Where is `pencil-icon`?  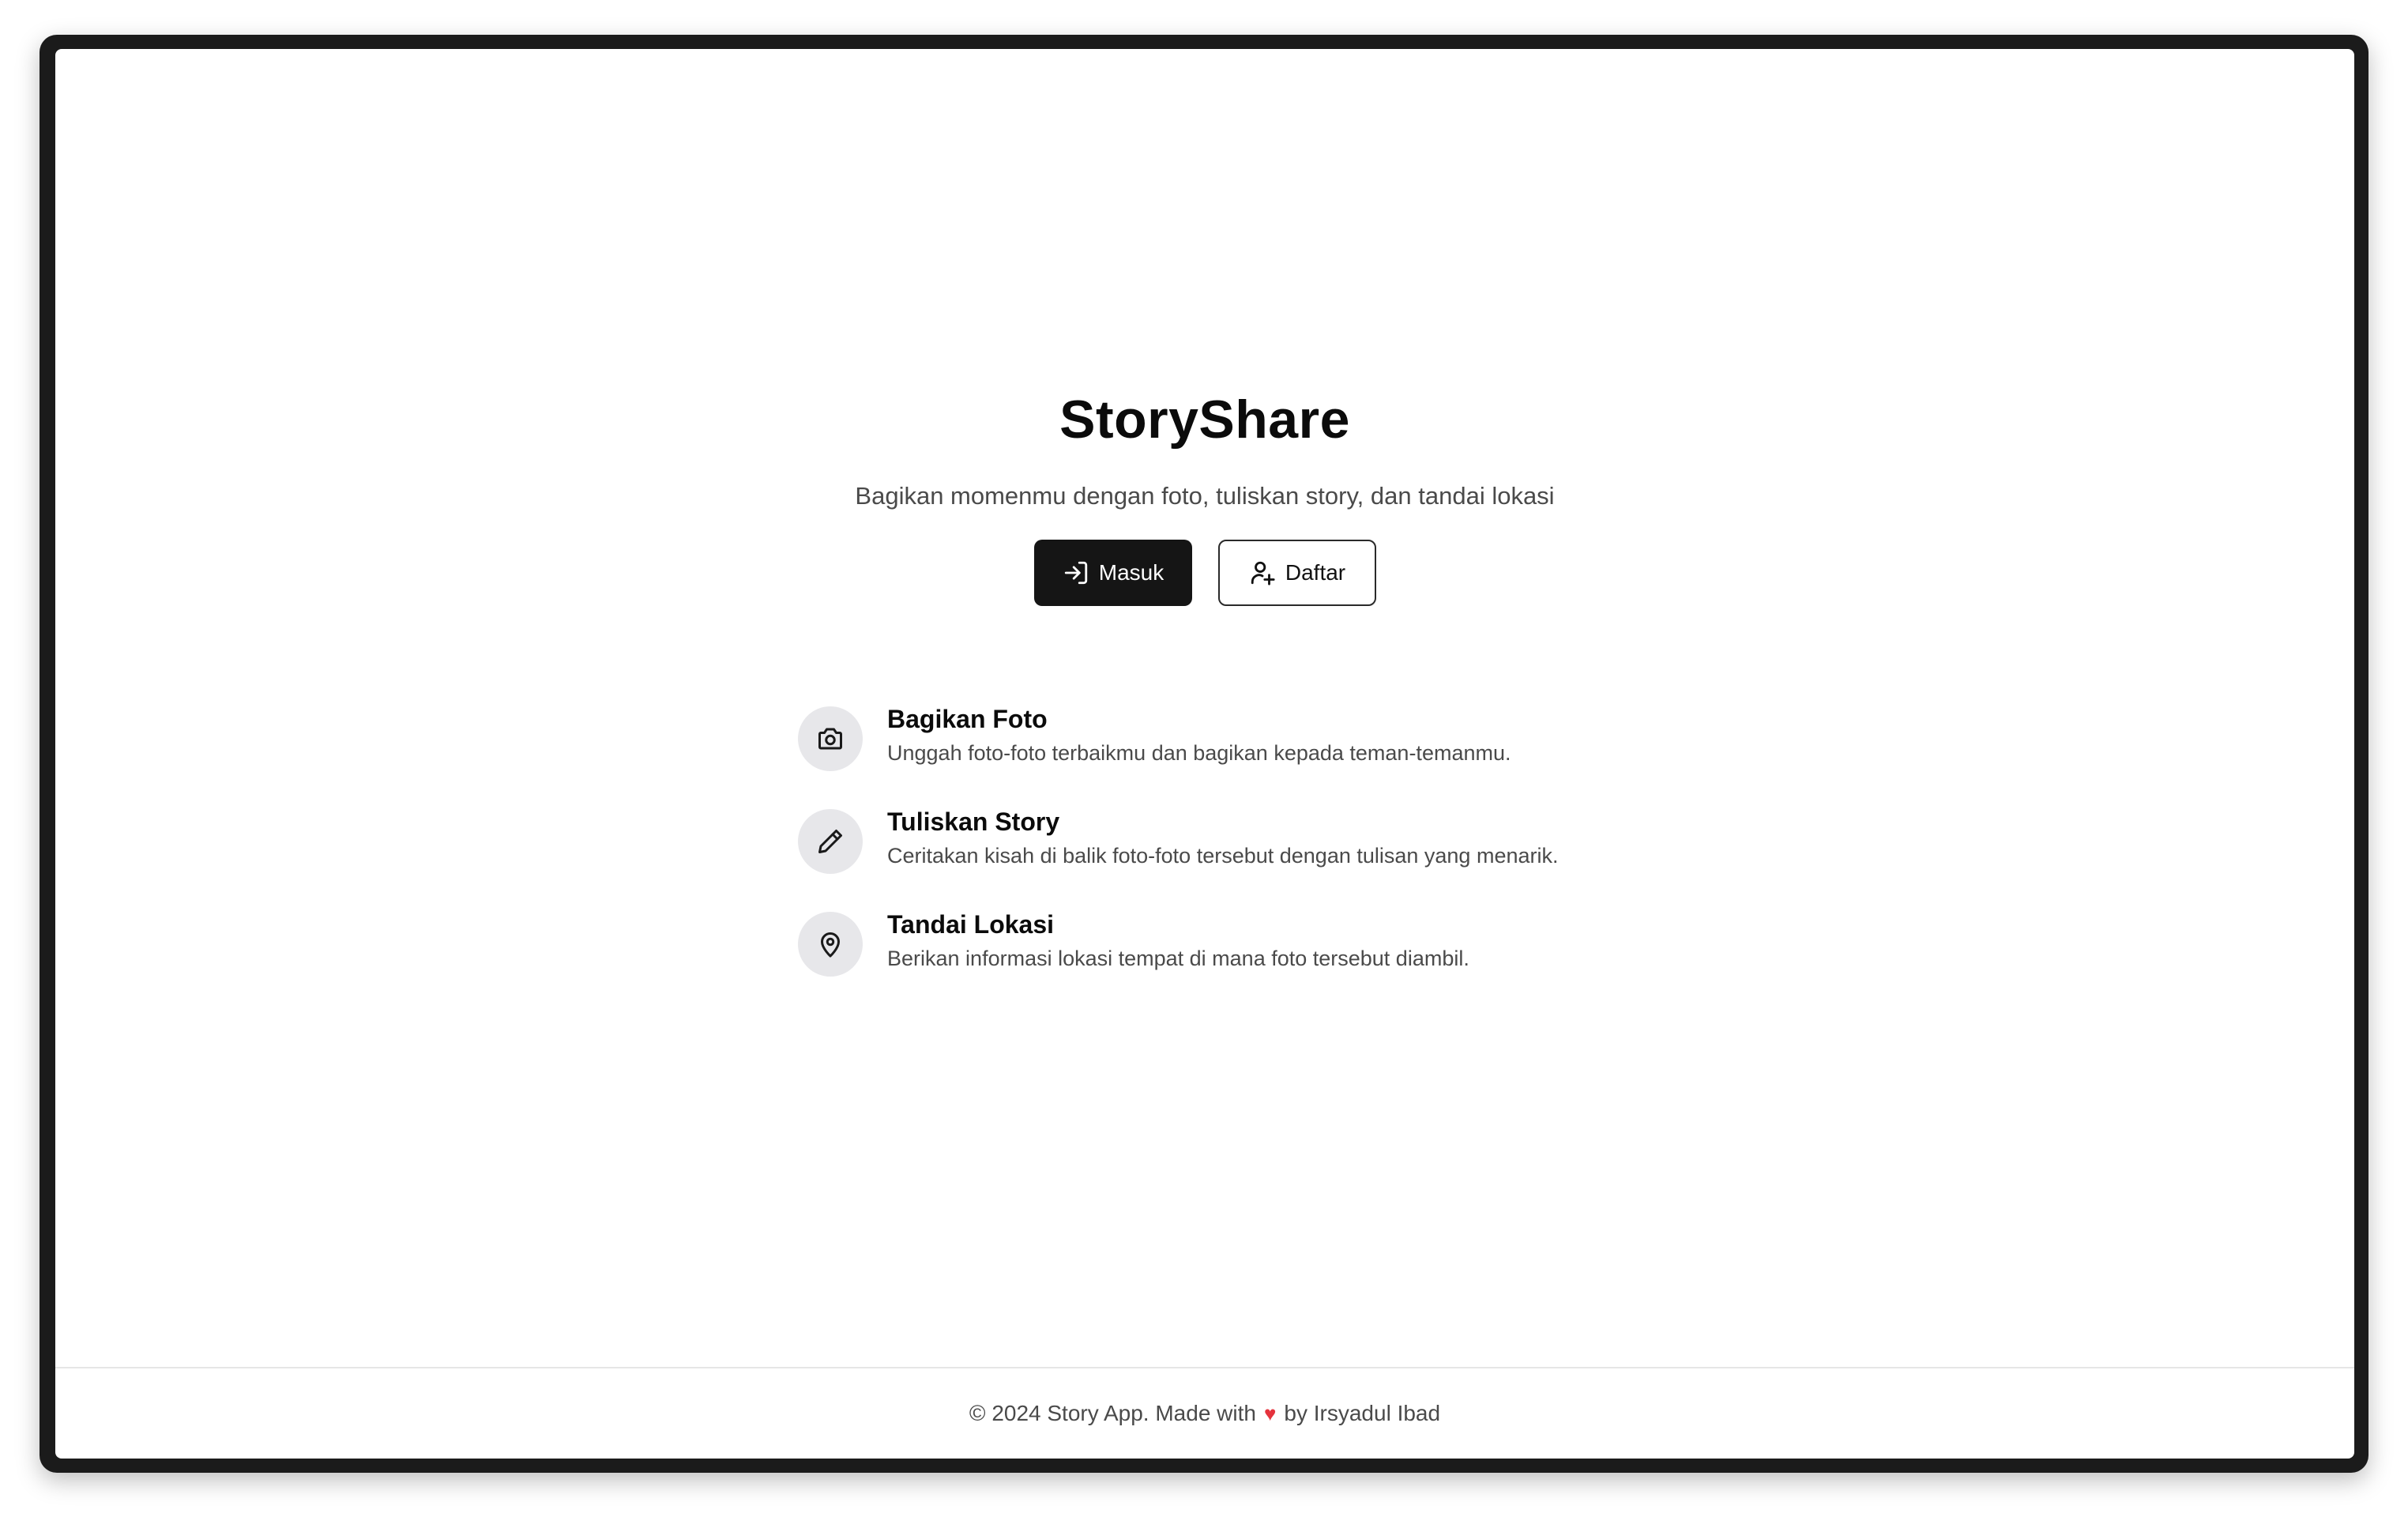 pencil-icon is located at coordinates (830, 842).